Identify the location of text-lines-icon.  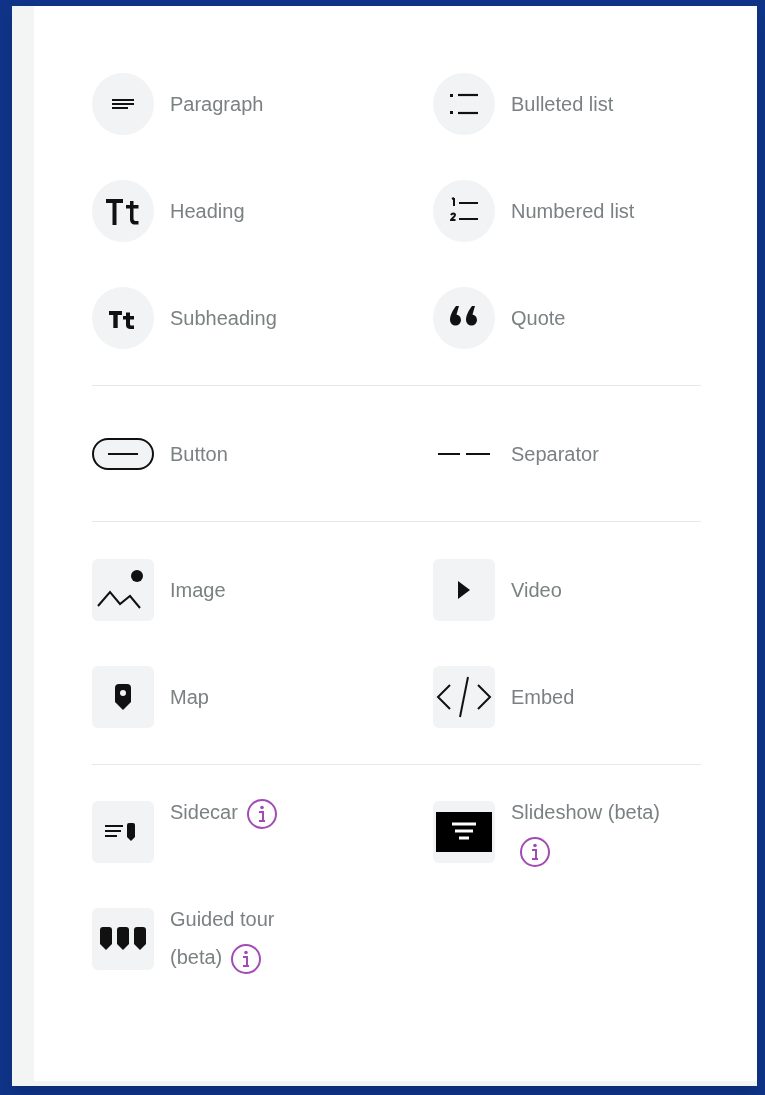
(123, 103).